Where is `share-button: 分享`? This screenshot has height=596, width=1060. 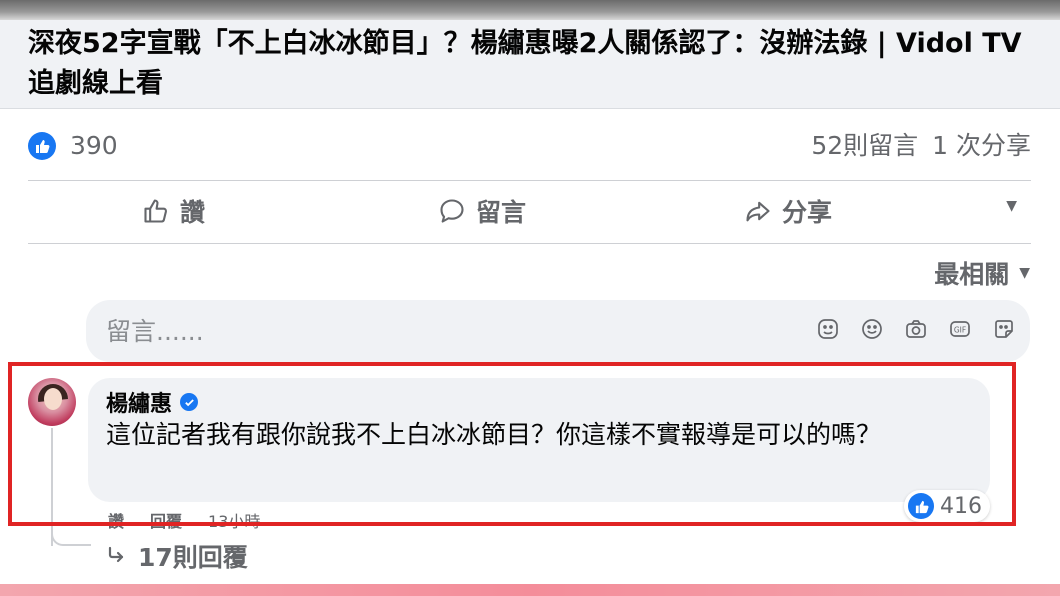
share-button: 分享 is located at coordinates (788, 211).